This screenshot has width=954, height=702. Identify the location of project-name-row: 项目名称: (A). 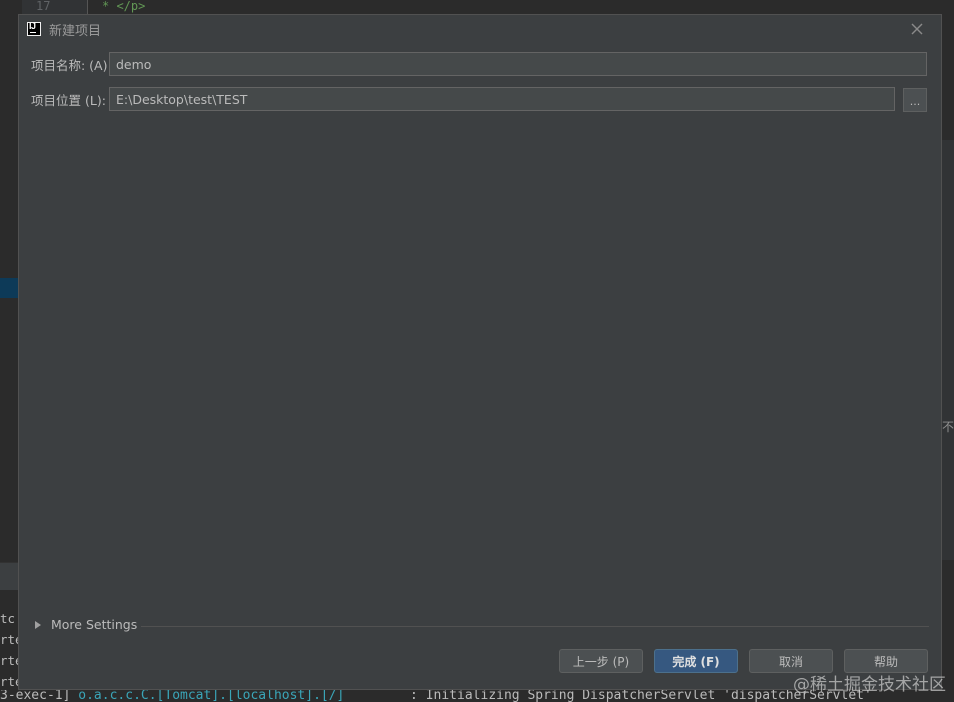
(479, 64).